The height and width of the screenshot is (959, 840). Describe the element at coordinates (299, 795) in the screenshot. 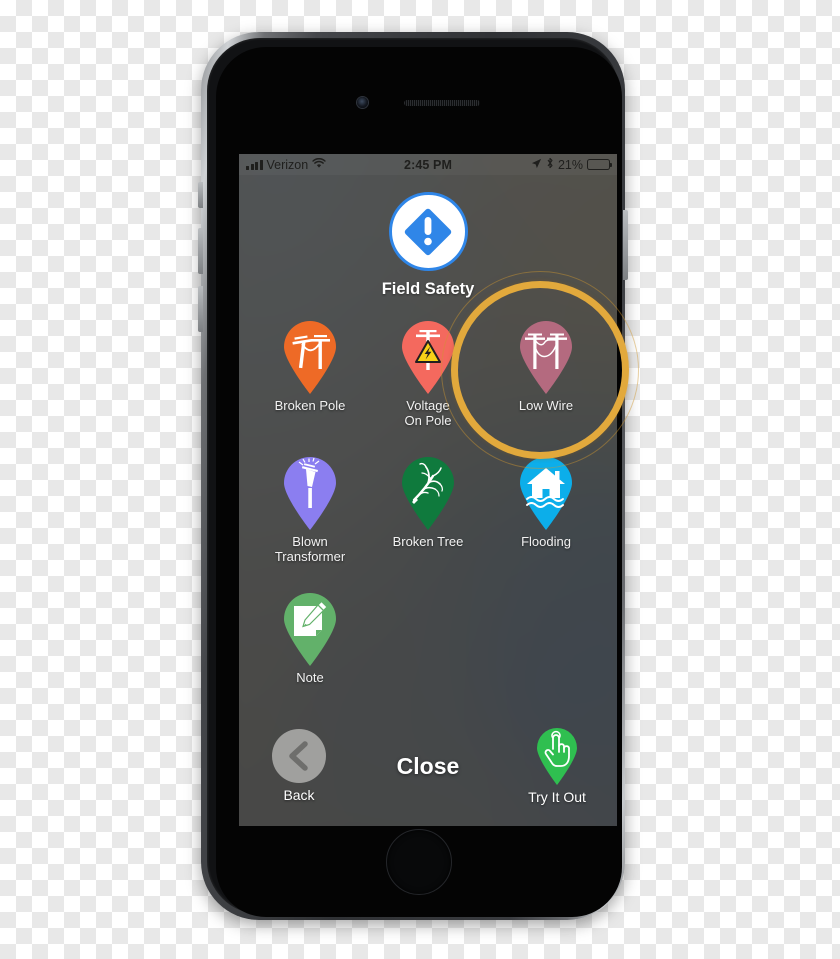

I see `back-label: Back` at that location.